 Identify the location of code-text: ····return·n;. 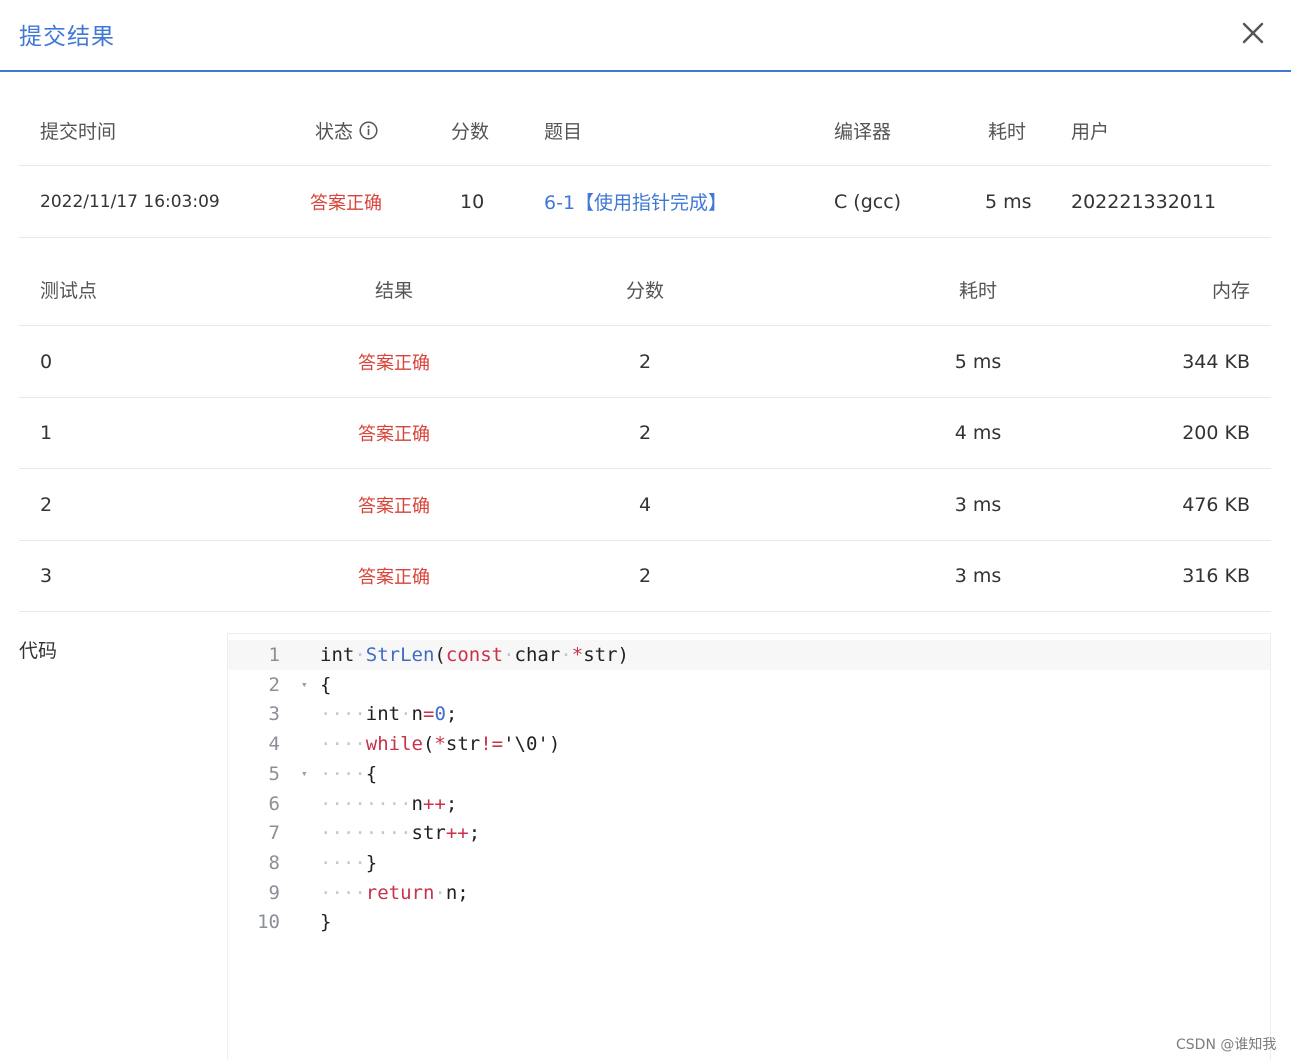
(394, 892).